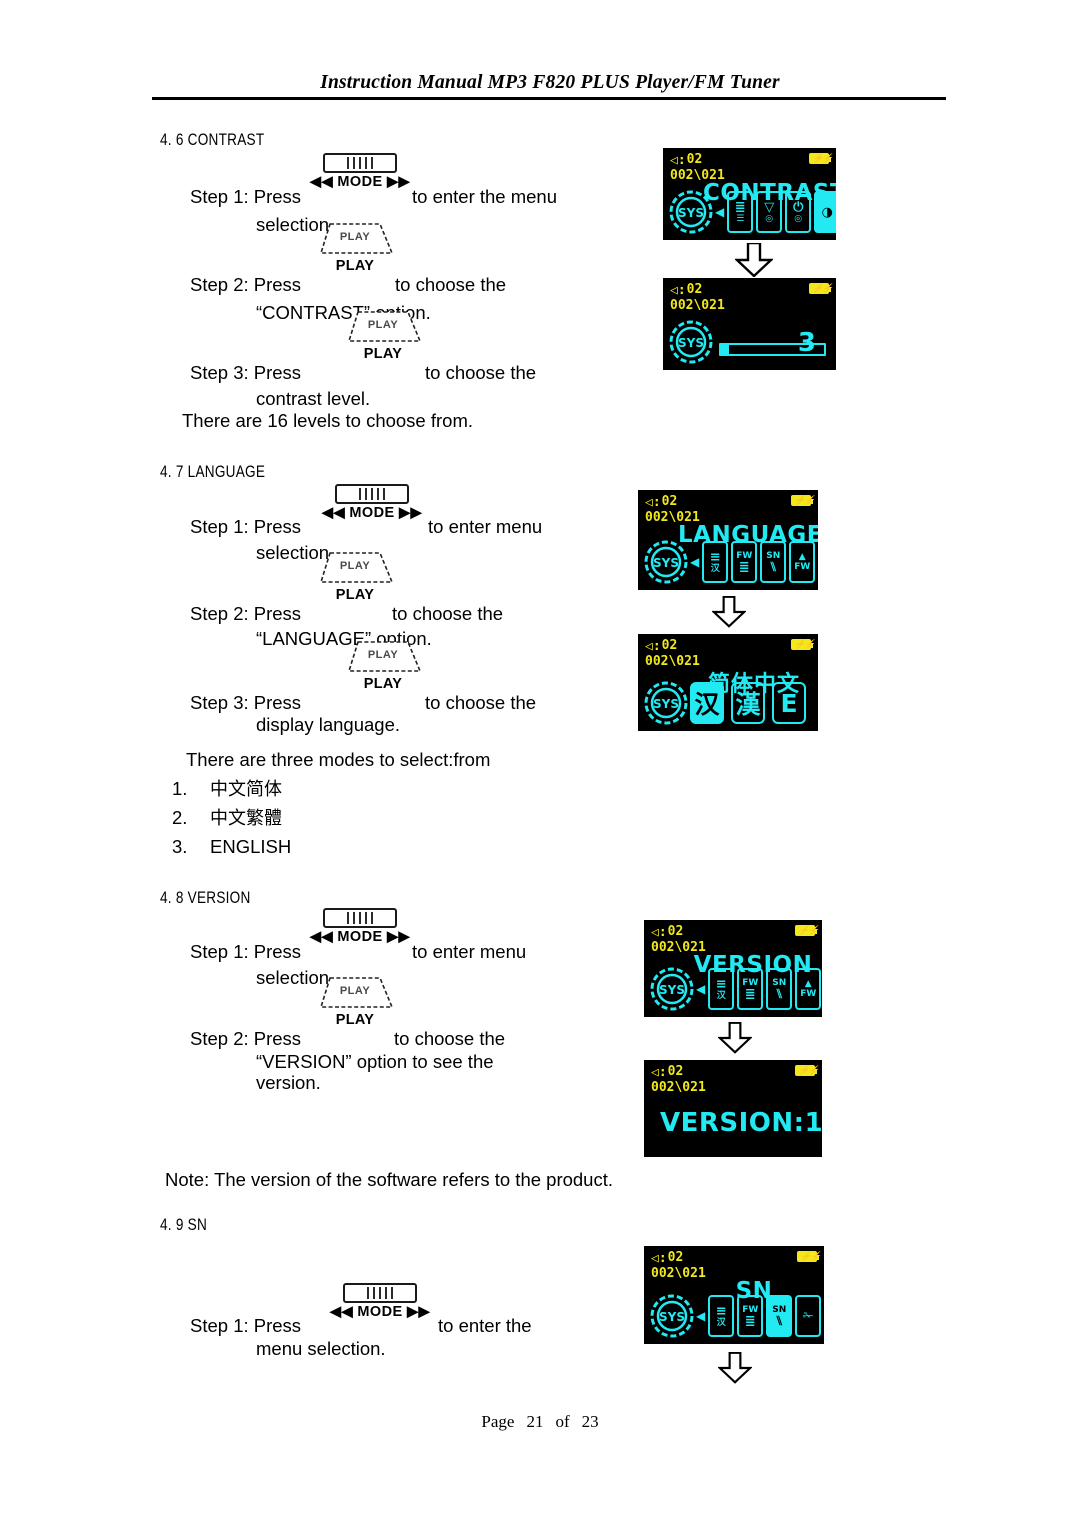 This screenshot has width=1080, height=1526. Describe the element at coordinates (246, 284) in the screenshot. I see `step-2-label-contrast: Step 2: Press` at that location.